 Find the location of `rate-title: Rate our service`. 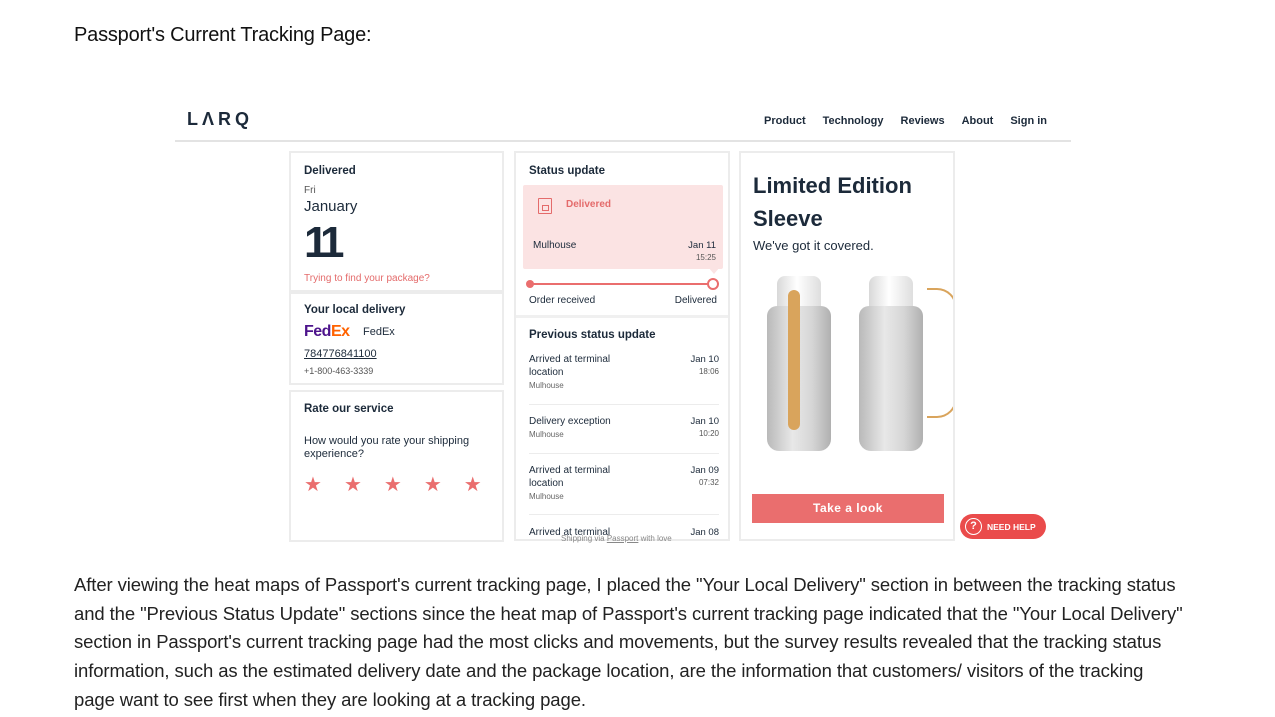

rate-title: Rate our service is located at coordinates (349, 409).